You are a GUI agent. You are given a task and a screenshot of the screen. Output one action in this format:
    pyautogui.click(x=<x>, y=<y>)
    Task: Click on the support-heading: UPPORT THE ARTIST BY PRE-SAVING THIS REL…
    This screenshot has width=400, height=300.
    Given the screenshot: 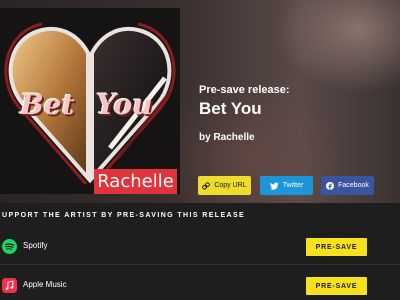 What is the action you would take?
    pyautogui.click(x=124, y=215)
    